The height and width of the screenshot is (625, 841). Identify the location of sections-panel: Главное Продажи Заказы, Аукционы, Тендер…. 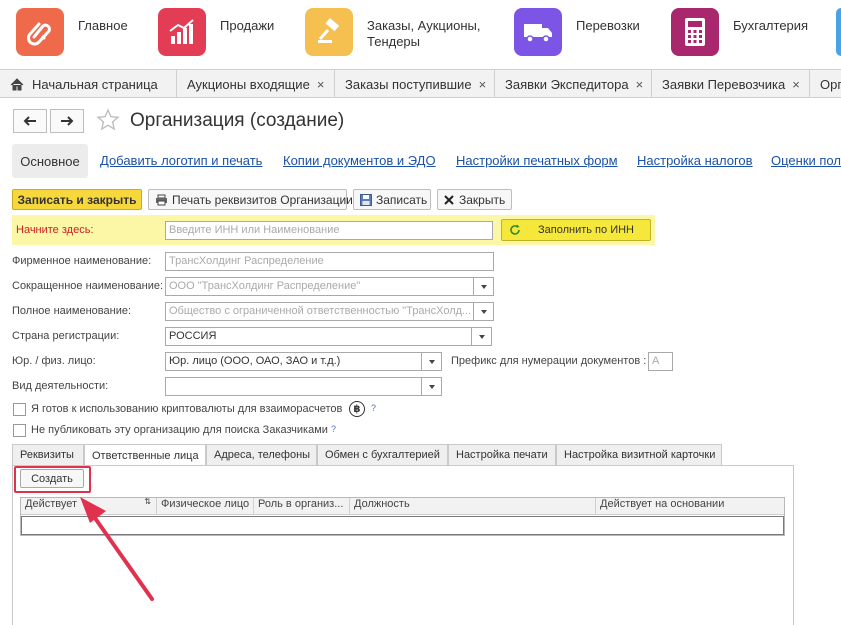
(420, 33).